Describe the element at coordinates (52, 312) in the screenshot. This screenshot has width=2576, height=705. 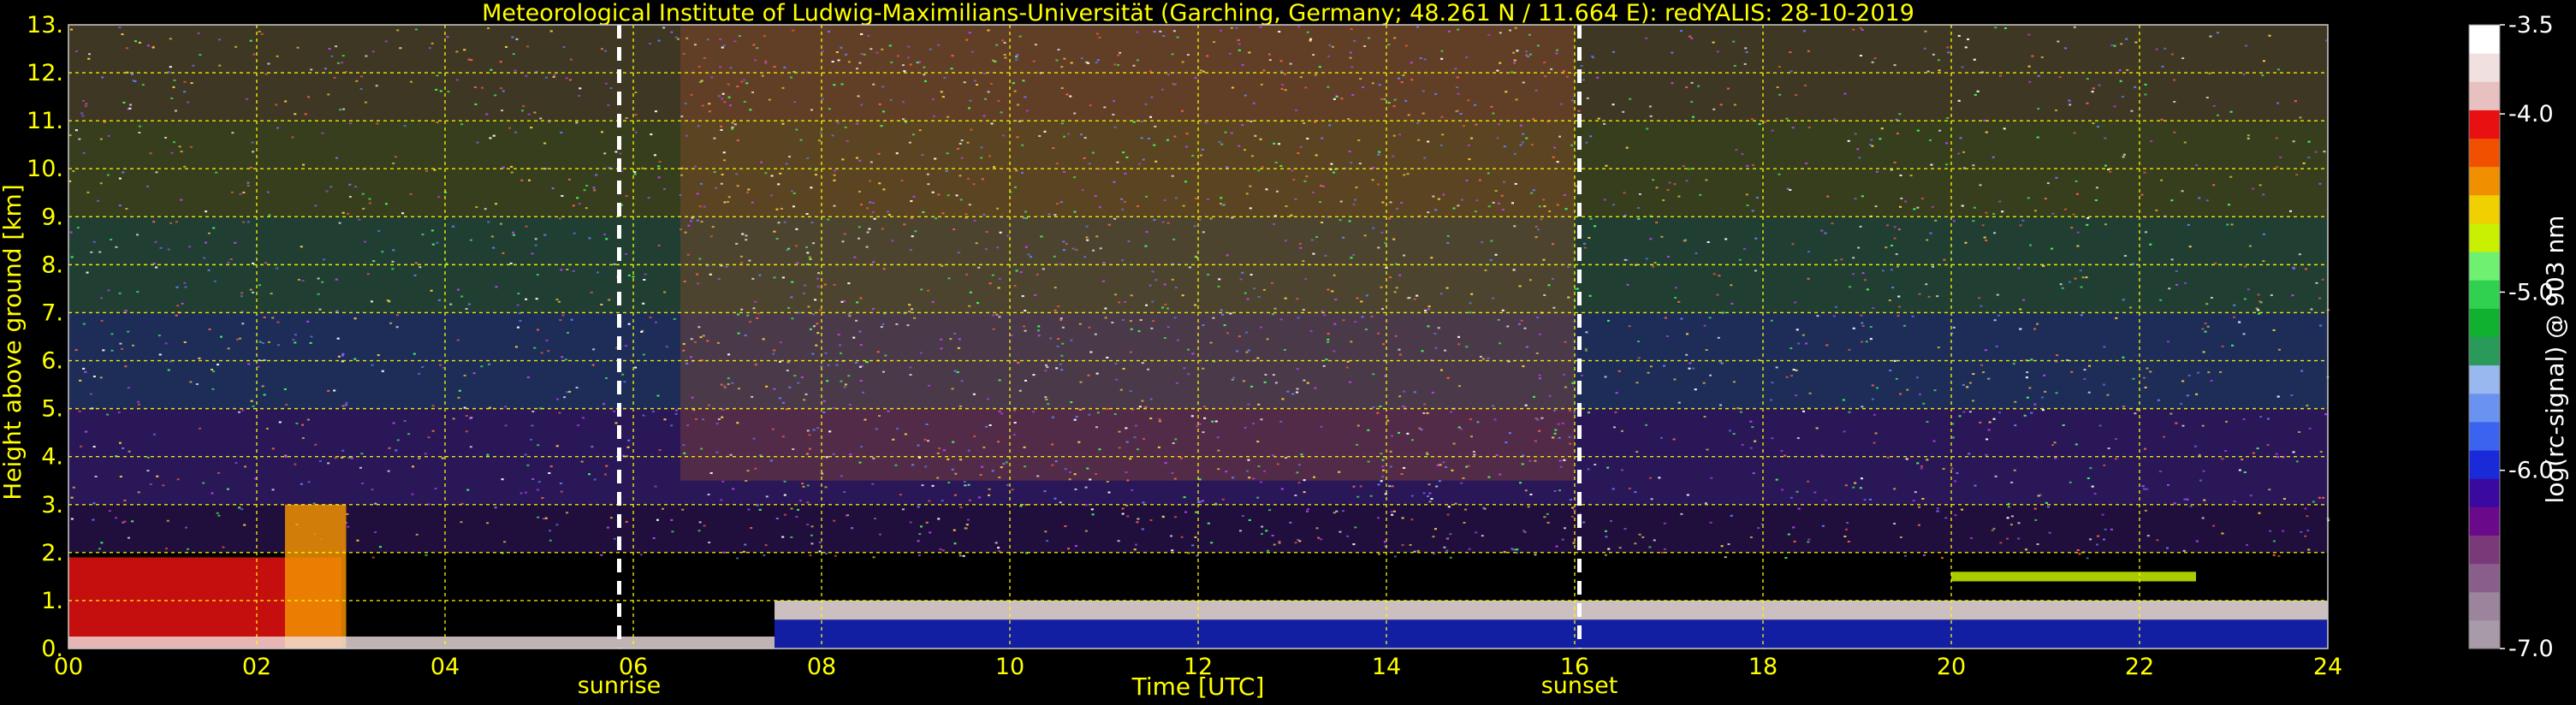
I see `y-tick-label: 7.` at that location.